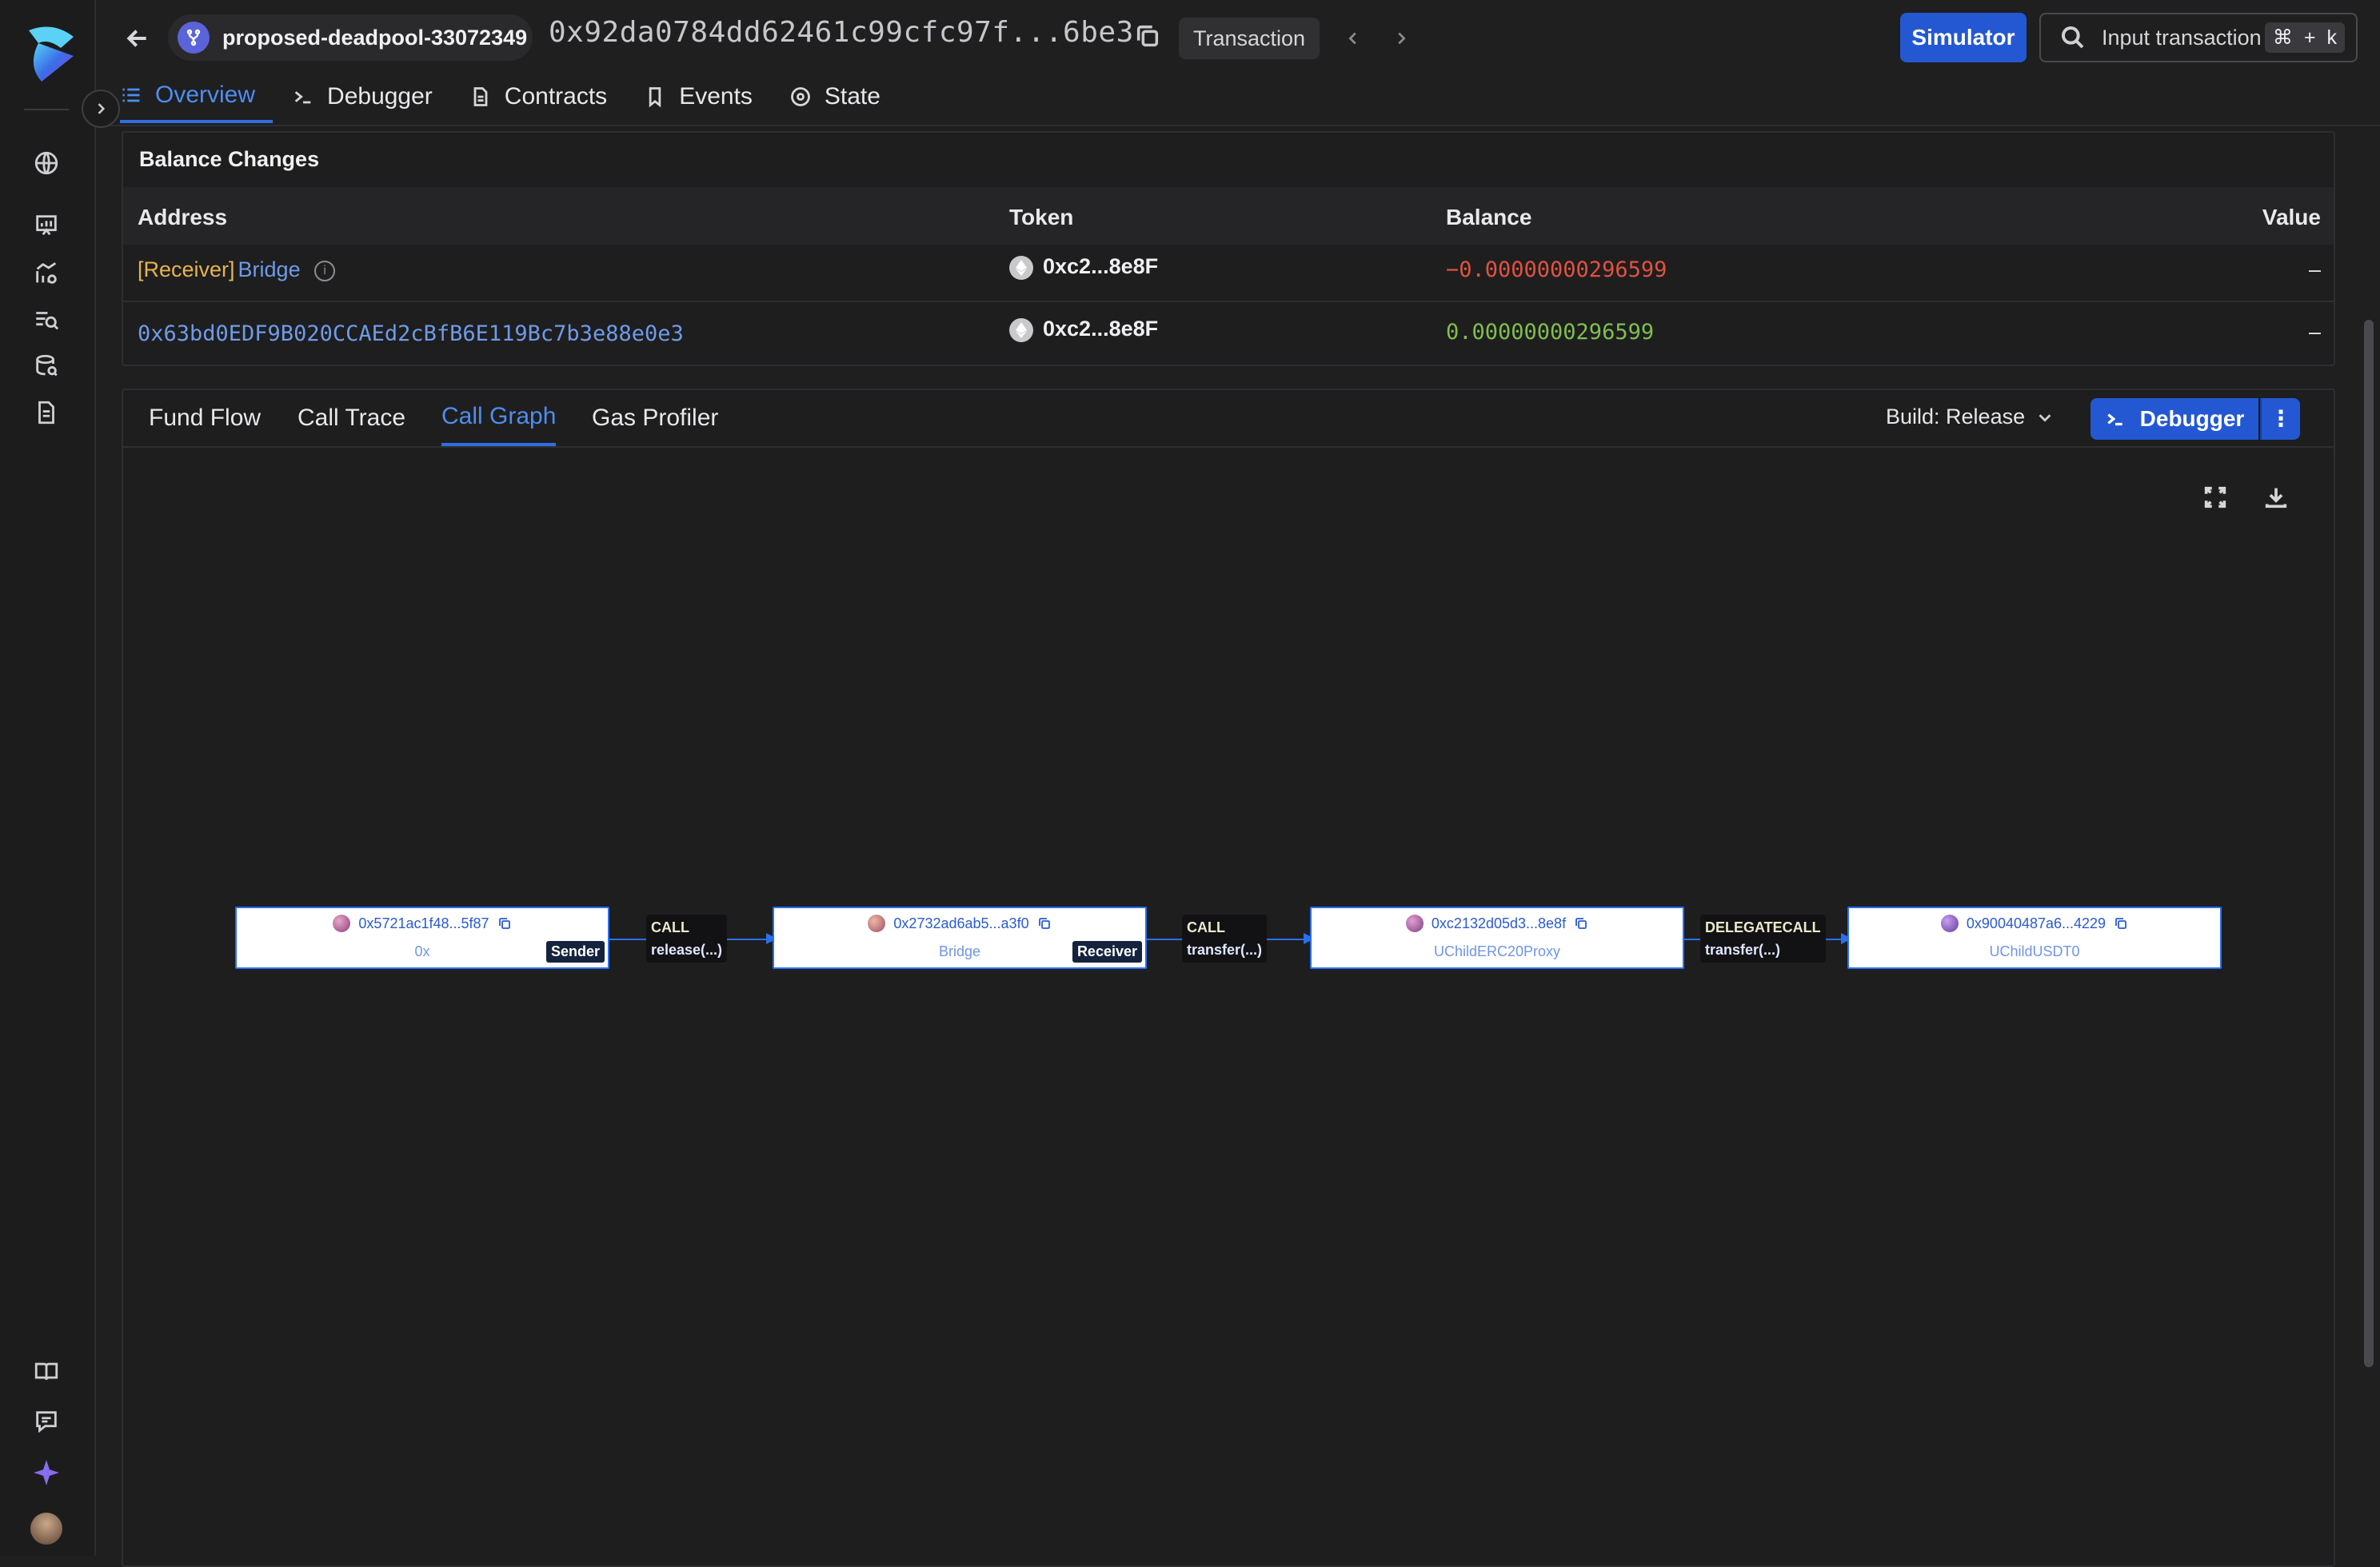  I want to click on more-options-button: ⋮, so click(2280, 419).